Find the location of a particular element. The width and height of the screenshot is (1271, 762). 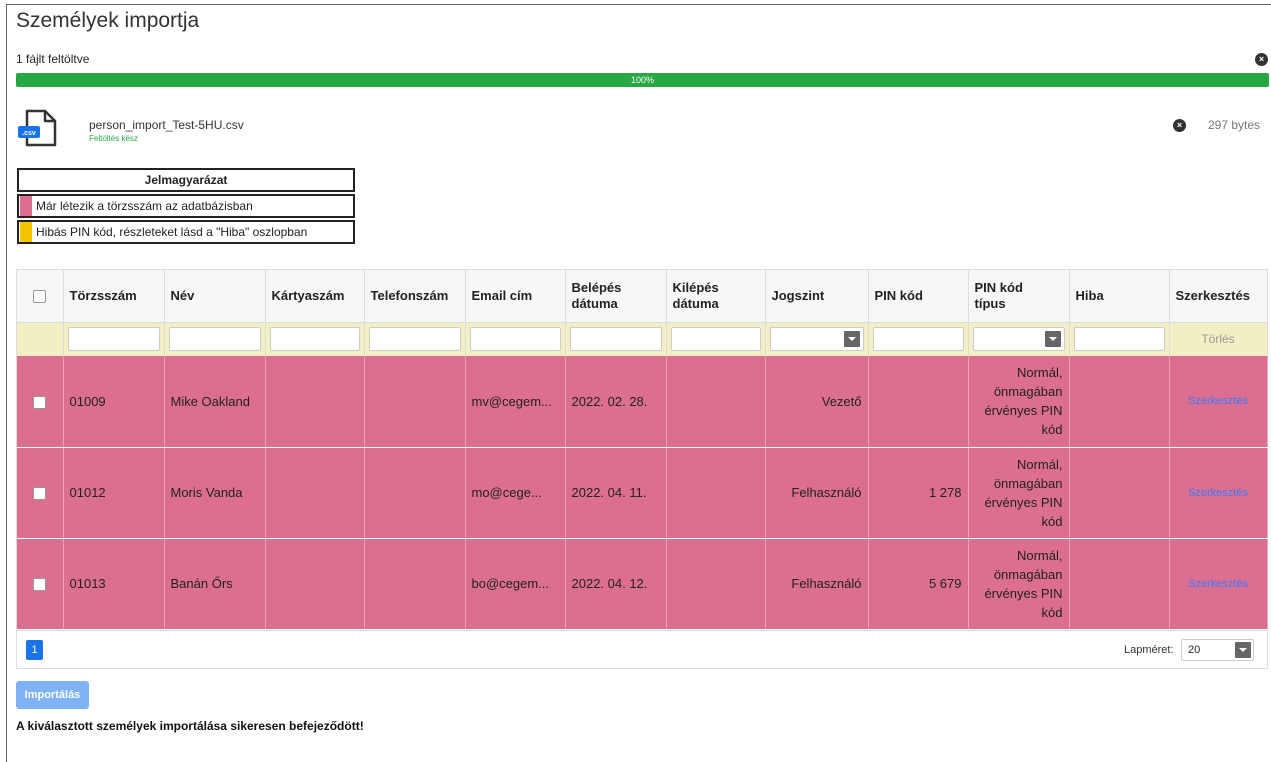

cell-belepes: 2022. 04. 12. is located at coordinates (616, 584).